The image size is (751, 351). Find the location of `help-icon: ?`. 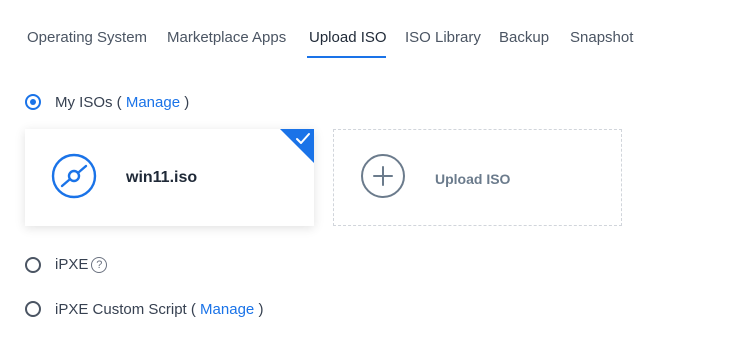

help-icon: ? is located at coordinates (99, 264).